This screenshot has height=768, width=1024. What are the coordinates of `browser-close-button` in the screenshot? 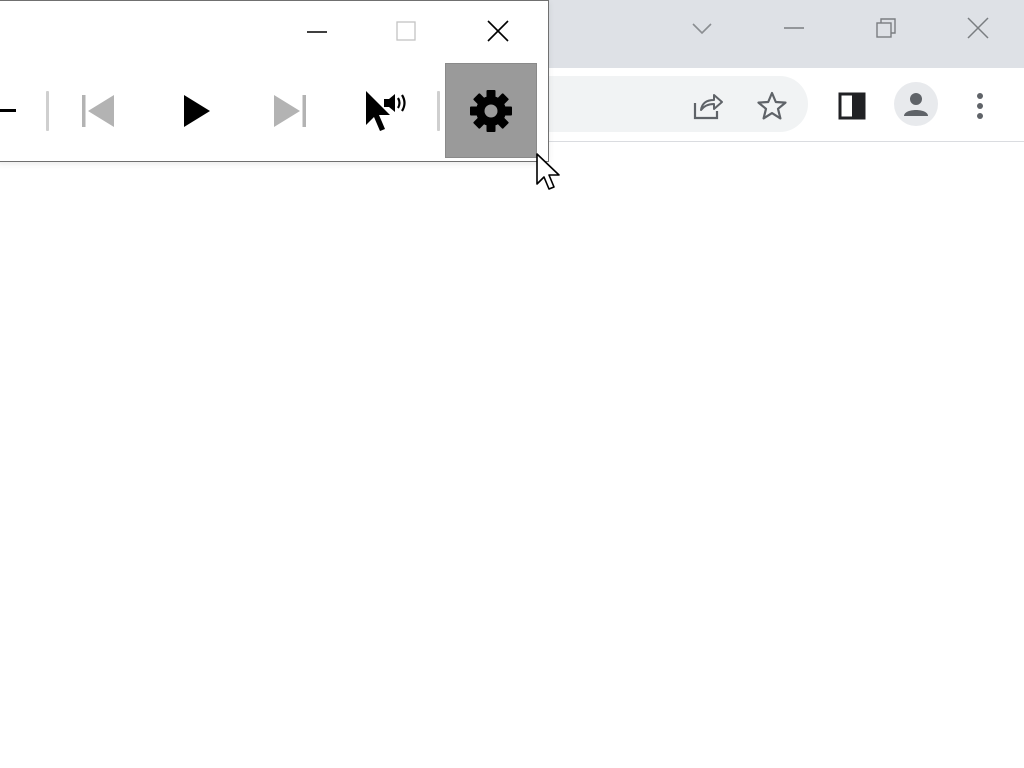 It's located at (978, 28).